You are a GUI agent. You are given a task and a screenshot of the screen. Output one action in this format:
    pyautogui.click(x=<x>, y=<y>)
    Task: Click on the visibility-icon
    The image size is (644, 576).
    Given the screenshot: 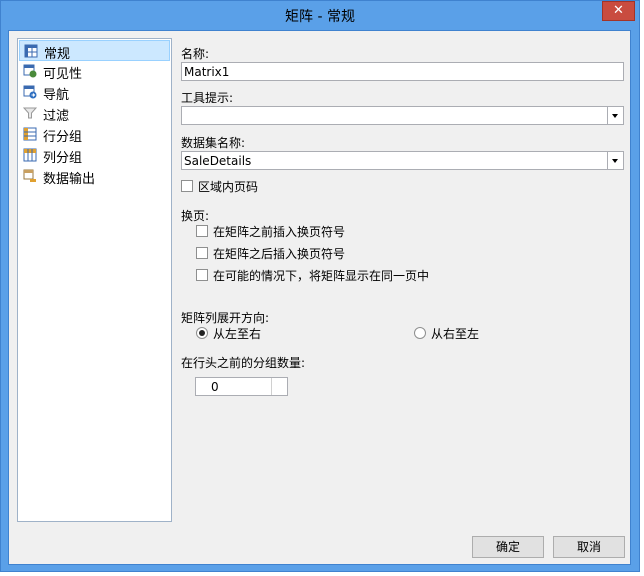 What is the action you would take?
    pyautogui.click(x=30, y=71)
    